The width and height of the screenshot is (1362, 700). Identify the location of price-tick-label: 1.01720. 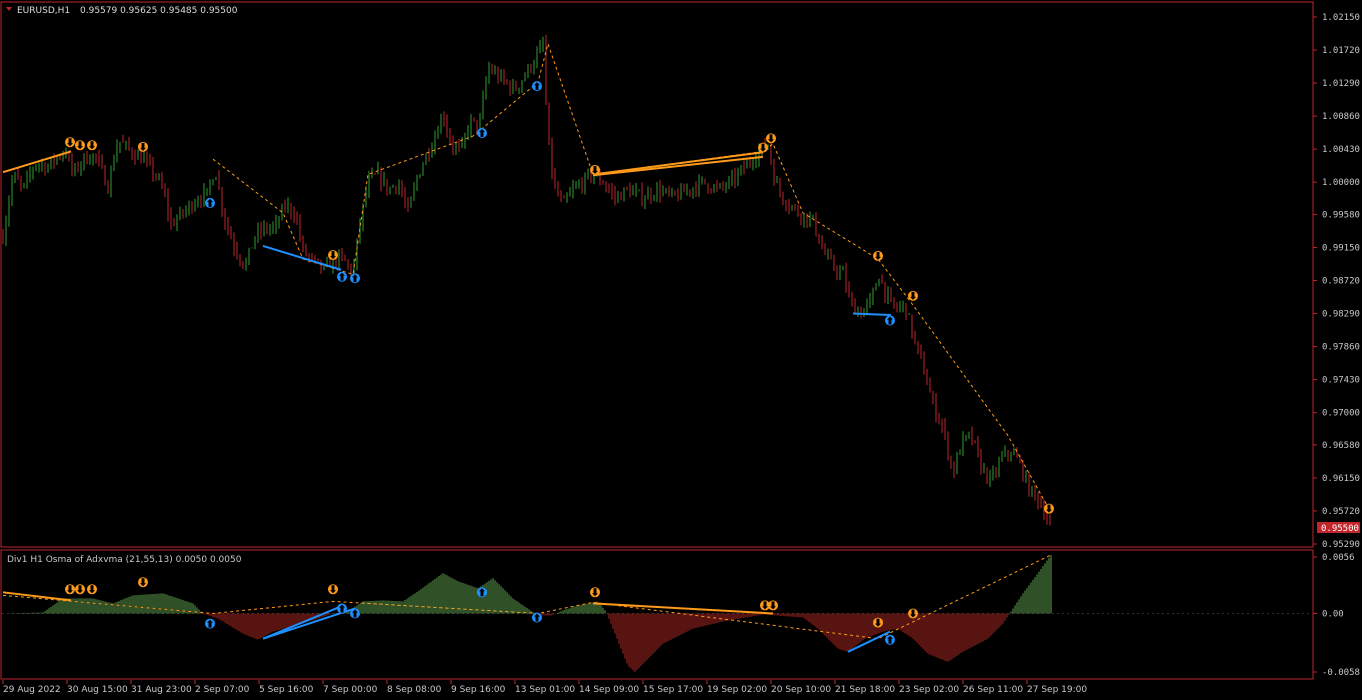
(1341, 51).